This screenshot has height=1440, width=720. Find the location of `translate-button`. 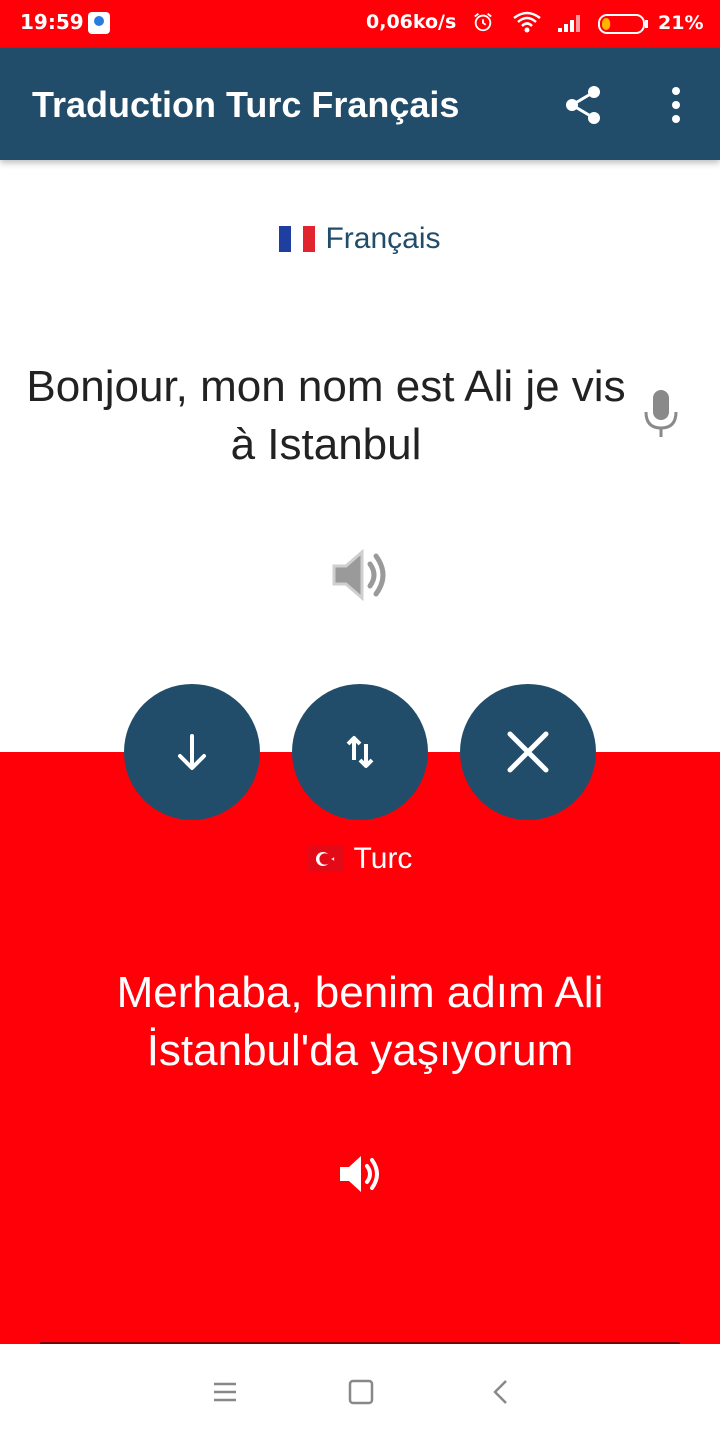

translate-button is located at coordinates (192, 752).